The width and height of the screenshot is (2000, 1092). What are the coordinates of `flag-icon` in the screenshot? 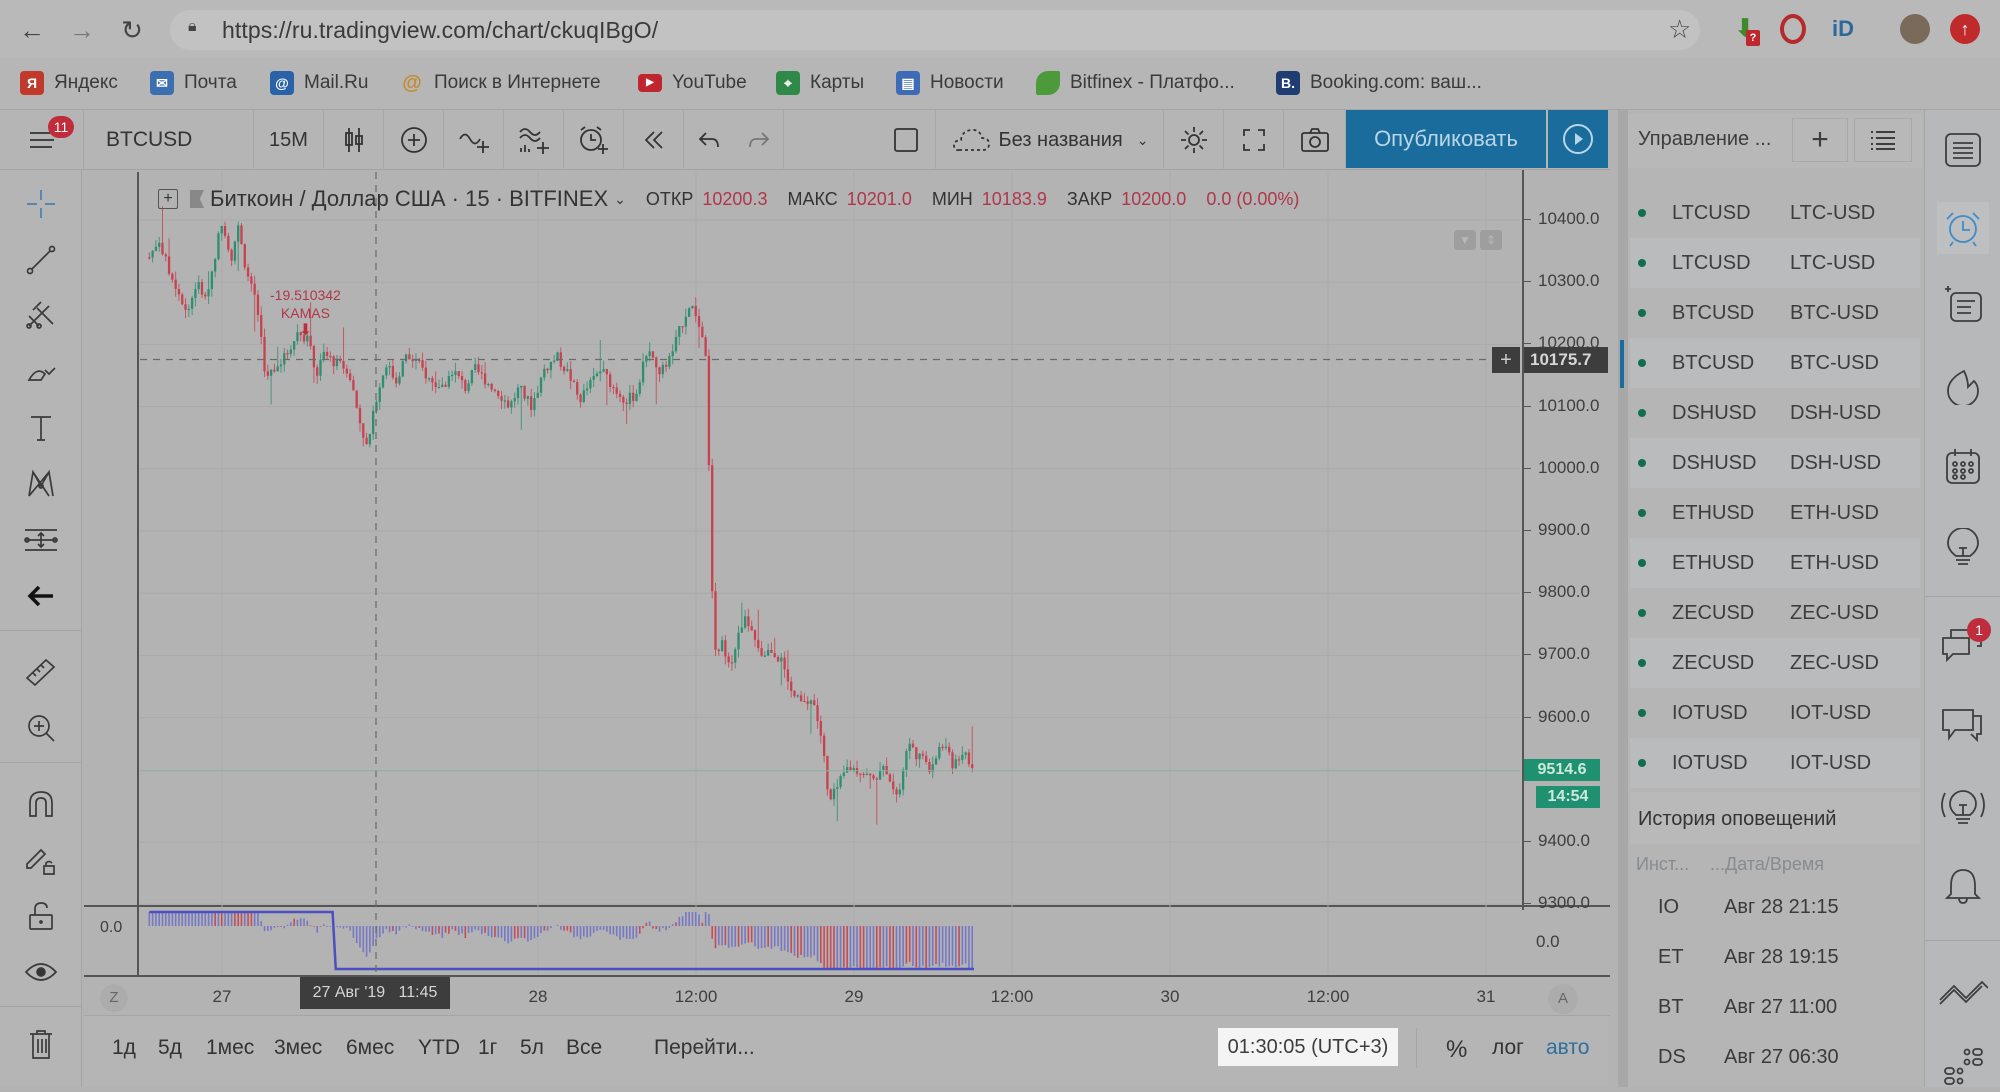 It's located at (197, 199).